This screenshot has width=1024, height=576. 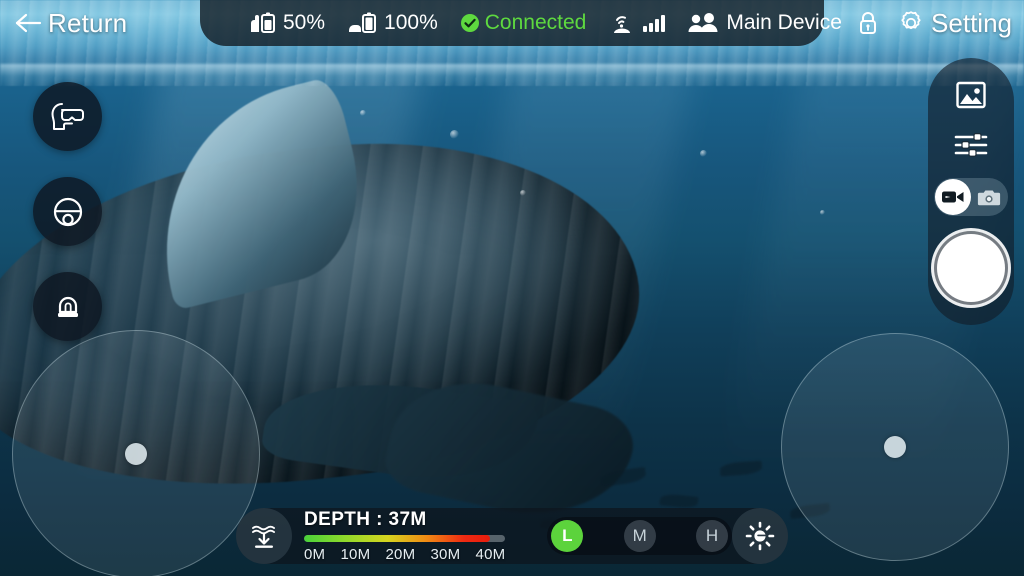 I want to click on brightness-icon, so click(x=760, y=536).